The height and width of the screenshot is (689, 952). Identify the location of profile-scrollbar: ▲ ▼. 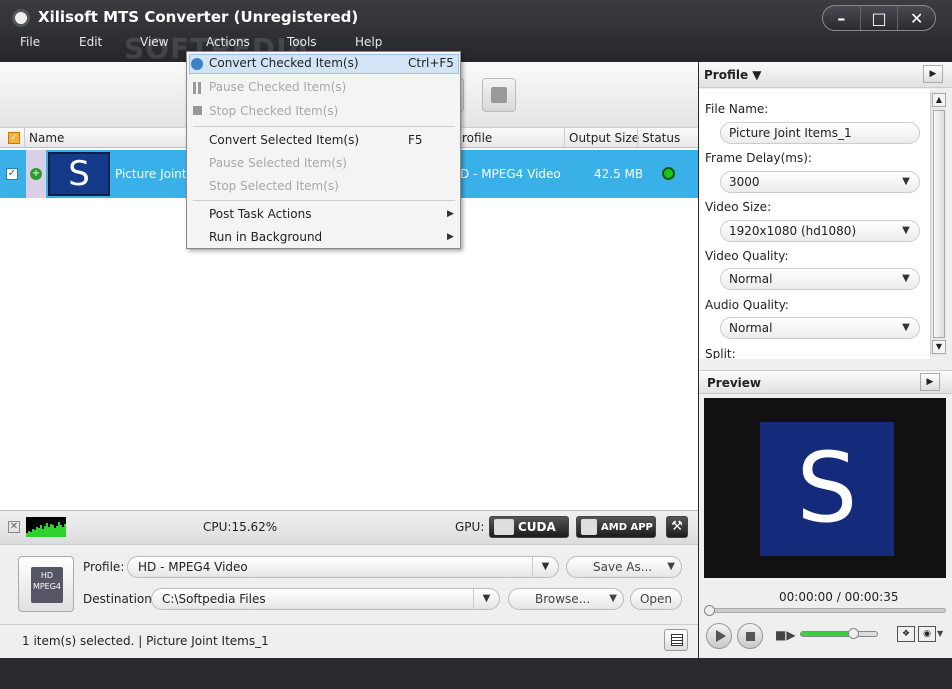
(938, 224).